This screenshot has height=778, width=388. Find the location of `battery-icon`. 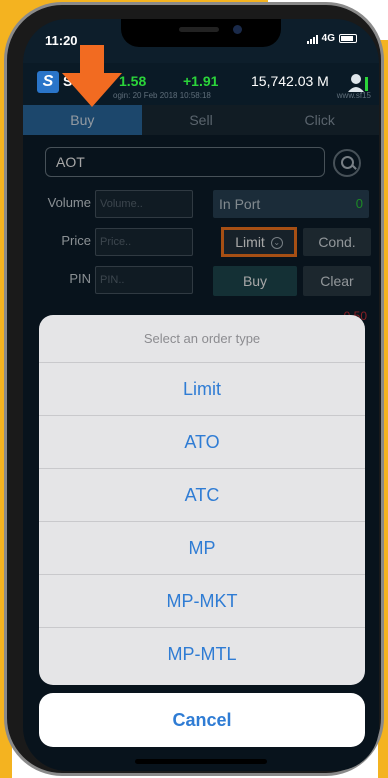

battery-icon is located at coordinates (348, 38).